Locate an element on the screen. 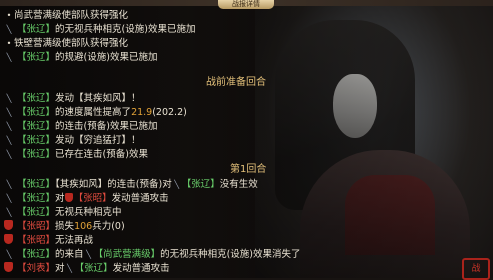 The width and height of the screenshot is (493, 280). round-header-prepare: 战前准备回合 is located at coordinates (236, 82).